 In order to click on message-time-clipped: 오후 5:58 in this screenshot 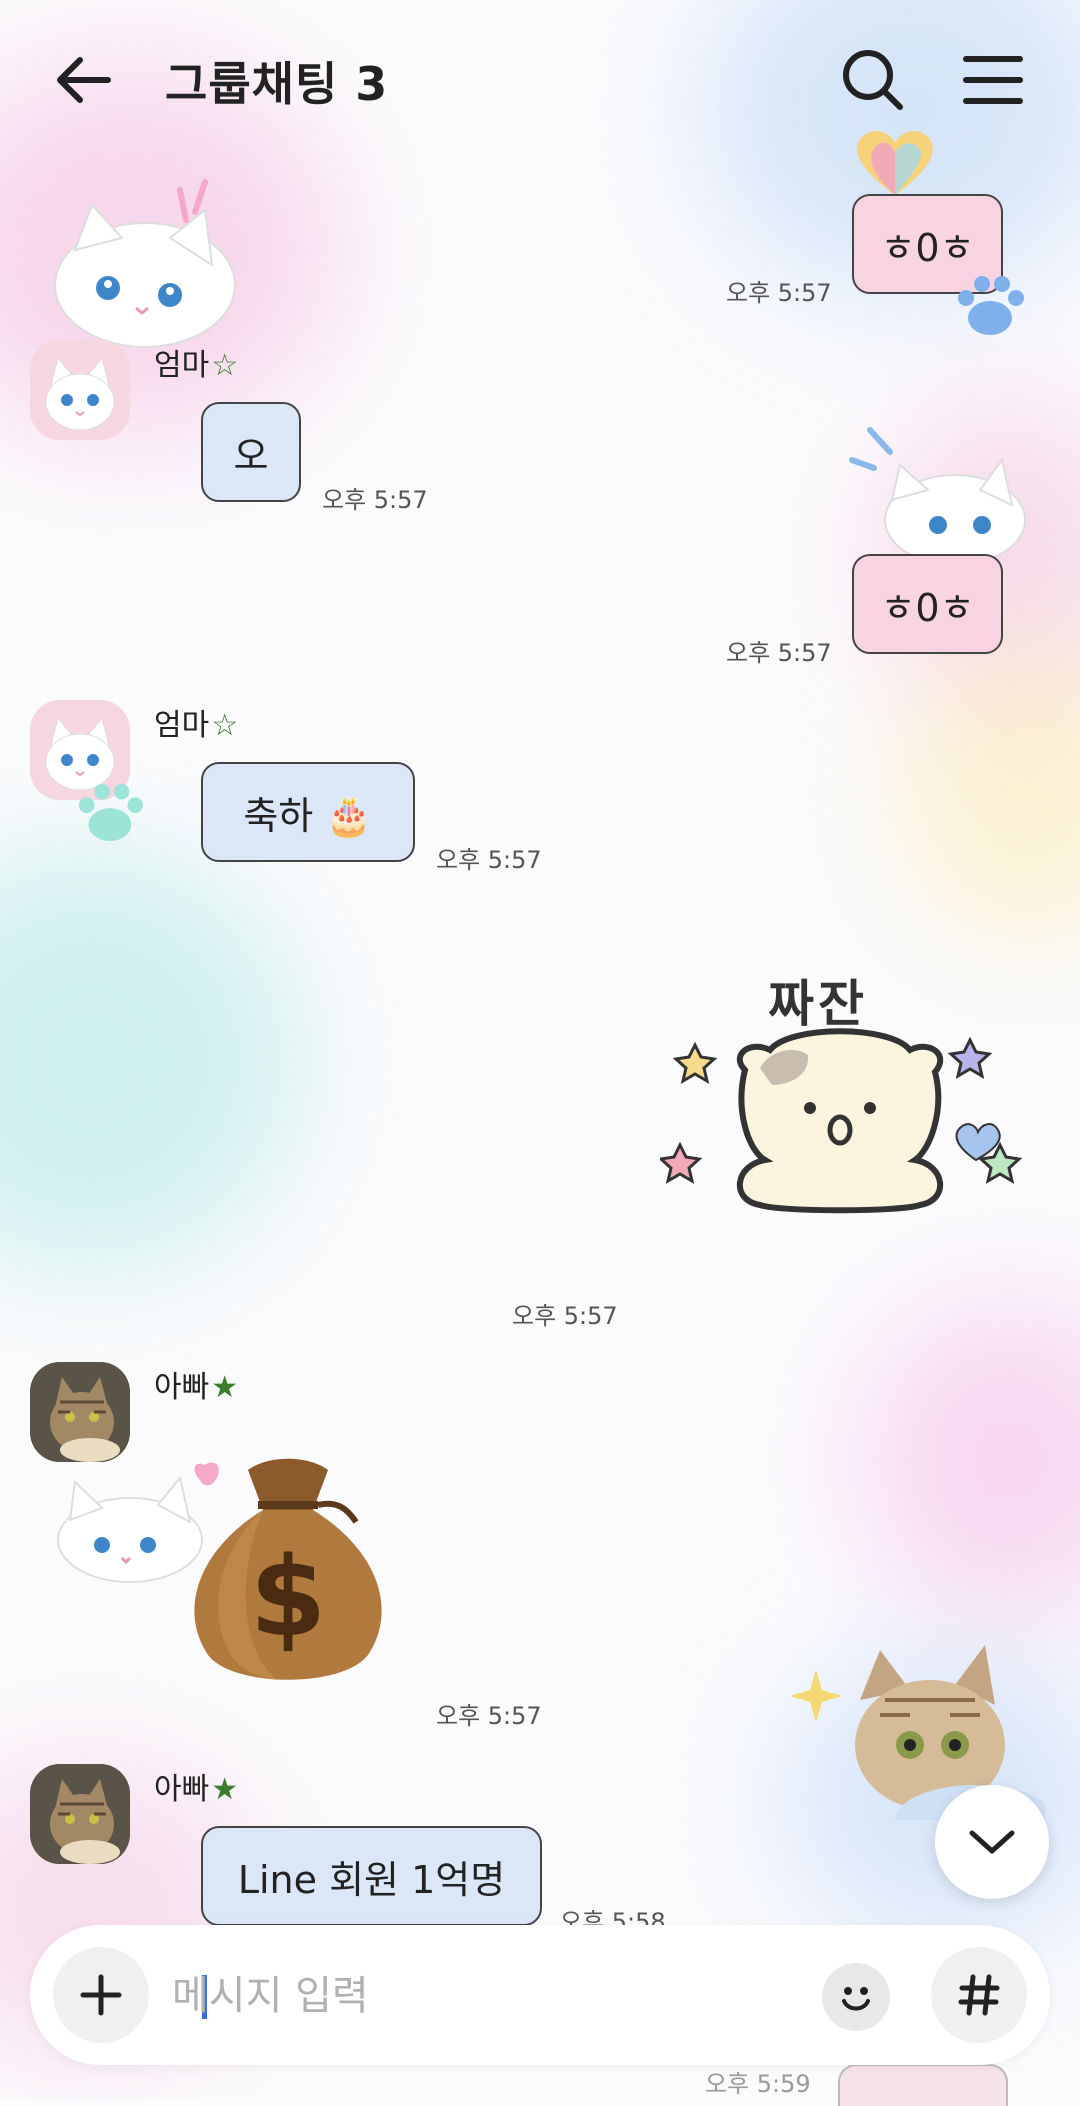, I will do `click(630, 1914)`.